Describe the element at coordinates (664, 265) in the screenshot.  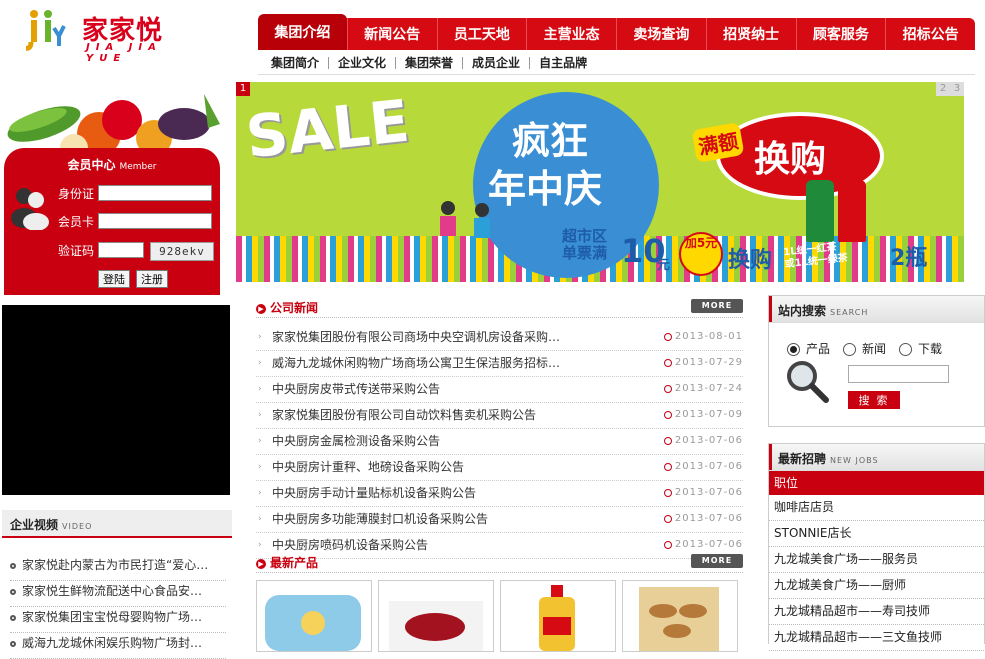
I see `banner-yuan: 元` at that location.